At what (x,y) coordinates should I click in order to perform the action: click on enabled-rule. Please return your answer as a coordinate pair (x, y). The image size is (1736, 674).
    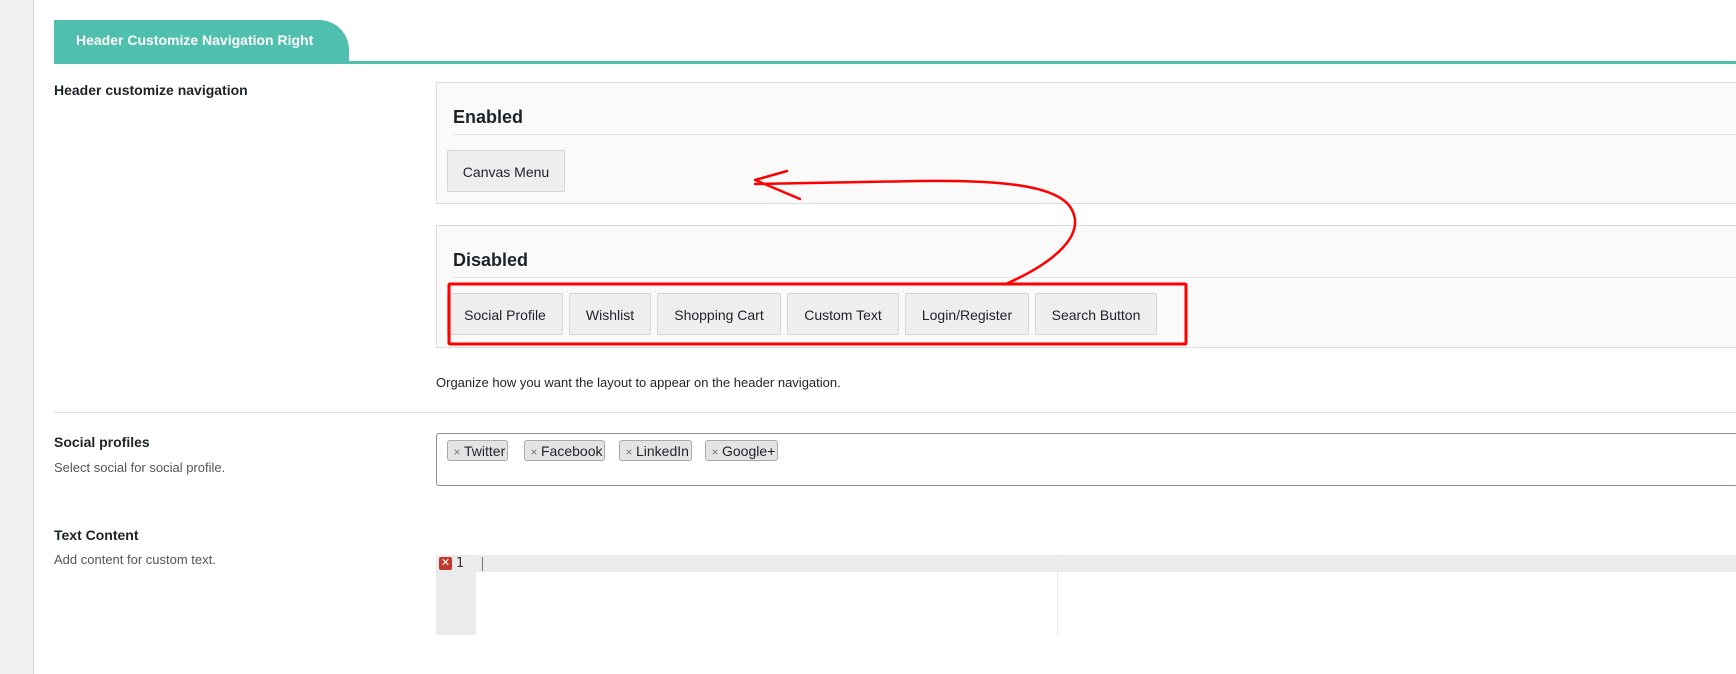
    Looking at the image, I should click on (1094, 134).